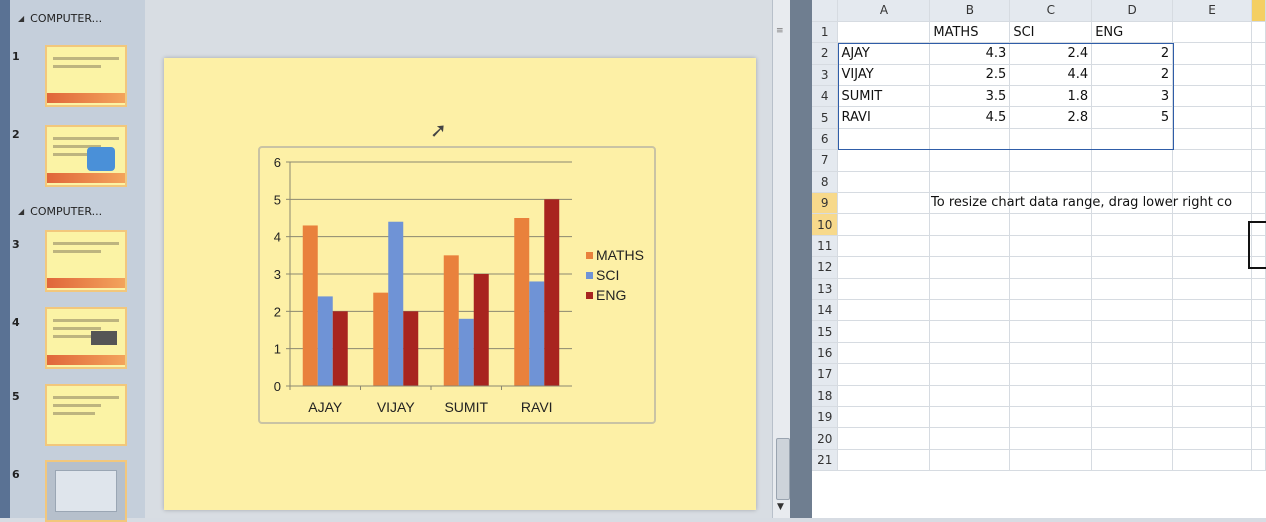 This screenshot has width=1266, height=522. Describe the element at coordinates (1258, 396) in the screenshot. I see `cell-f18` at that location.